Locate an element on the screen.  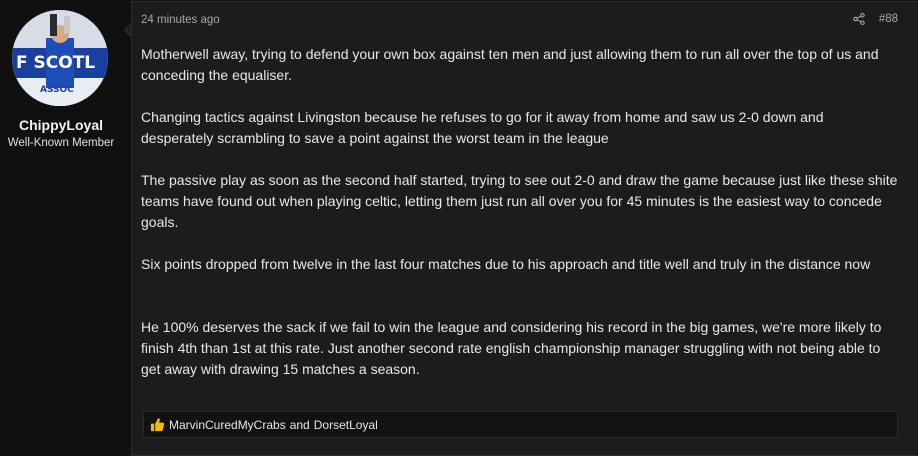
avatar-lower-text: ASSOC is located at coordinates (57, 90).